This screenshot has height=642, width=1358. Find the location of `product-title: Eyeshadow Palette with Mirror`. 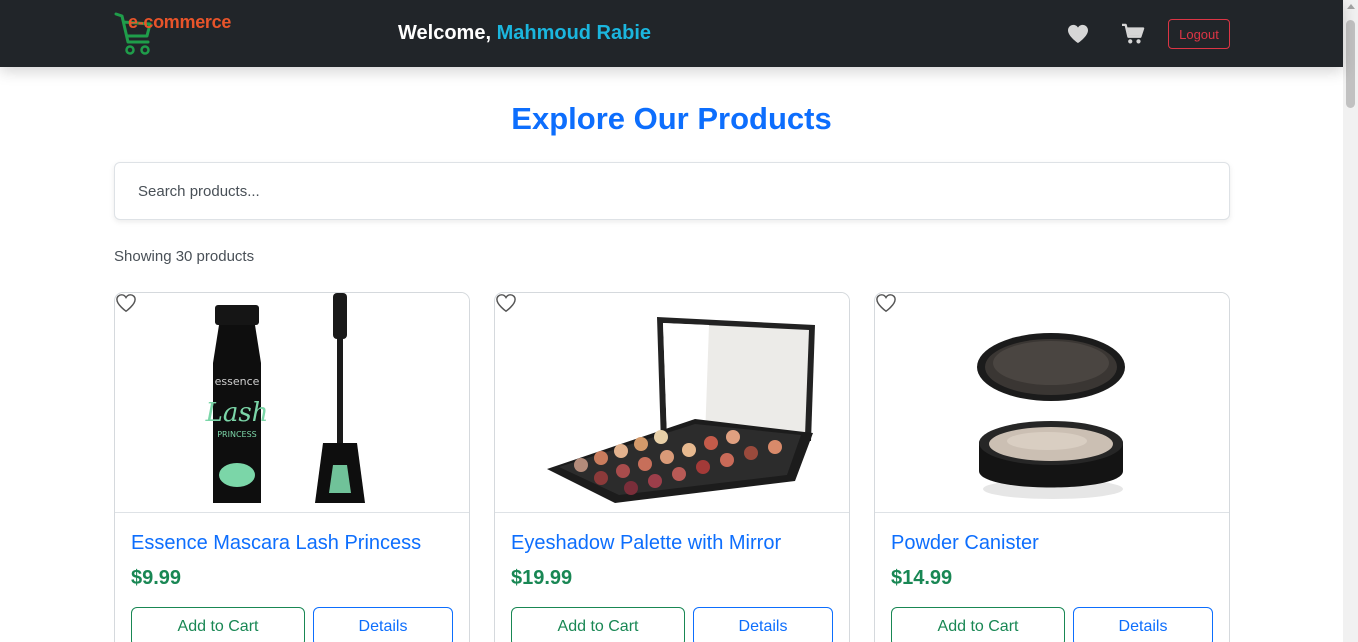

product-title: Eyeshadow Palette with Mirror is located at coordinates (646, 543).